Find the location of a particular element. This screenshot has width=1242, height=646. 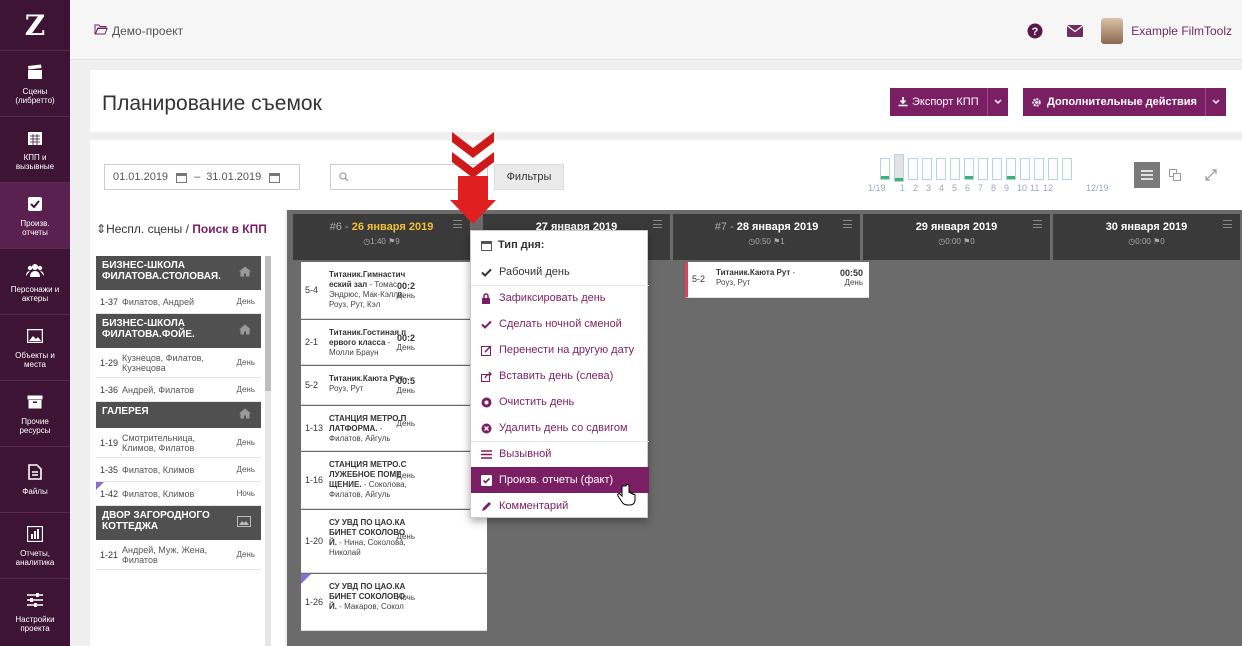

more-actions-button: Дополнительные действия is located at coordinates (1114, 102).